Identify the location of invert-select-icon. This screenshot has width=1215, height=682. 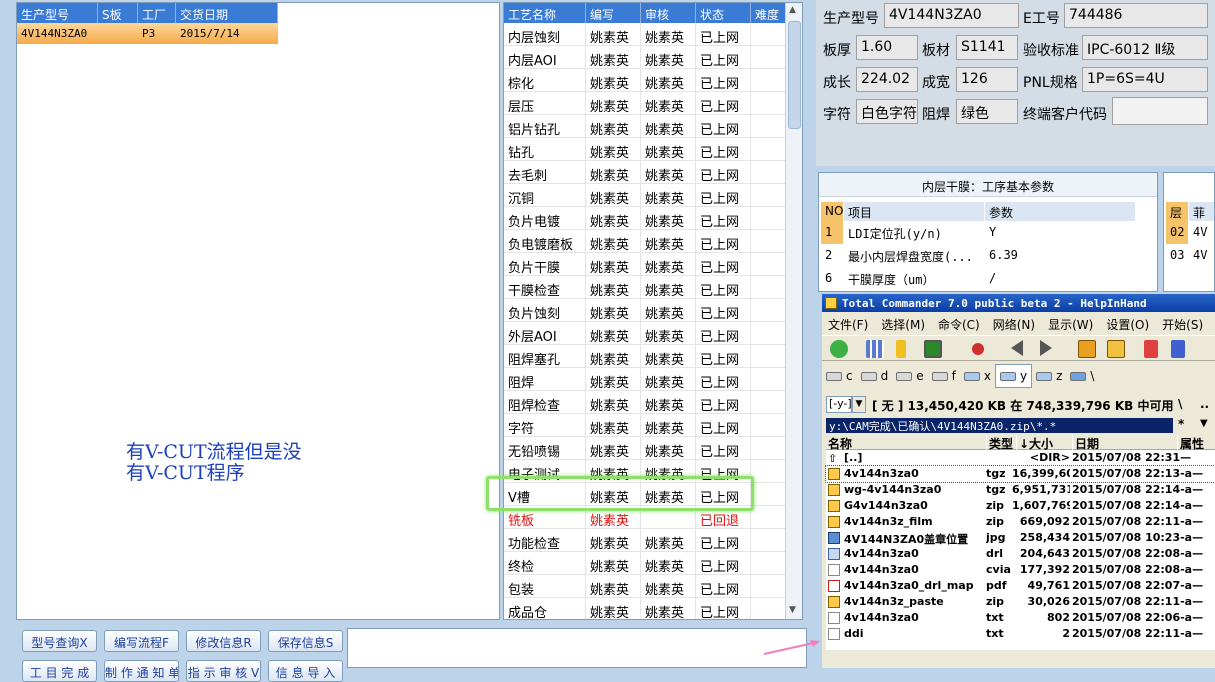
(978, 349).